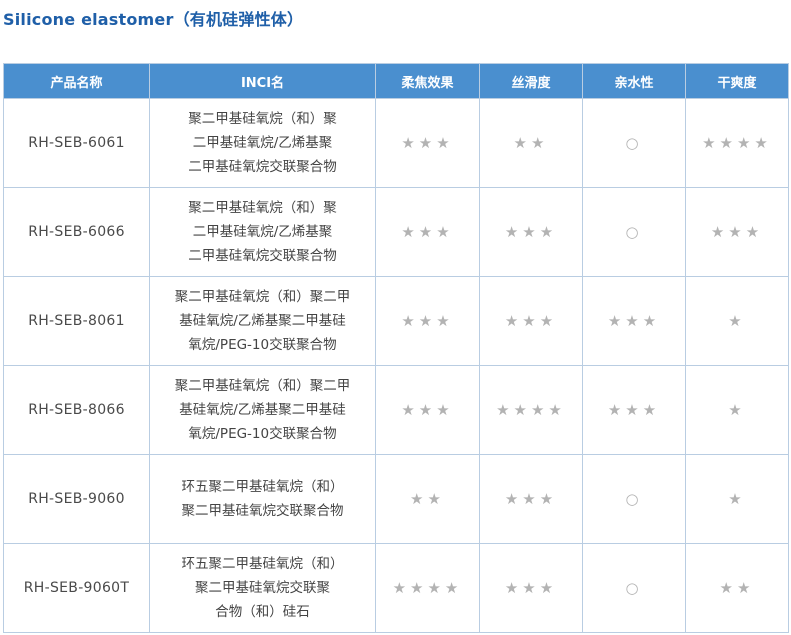 This screenshot has height=635, width=791. I want to click on inci-name-cell: 环五聚二甲基硅氧烷（和） 聚二甲基硅氧烷交联聚 合物（和）硅石, so click(262, 588).